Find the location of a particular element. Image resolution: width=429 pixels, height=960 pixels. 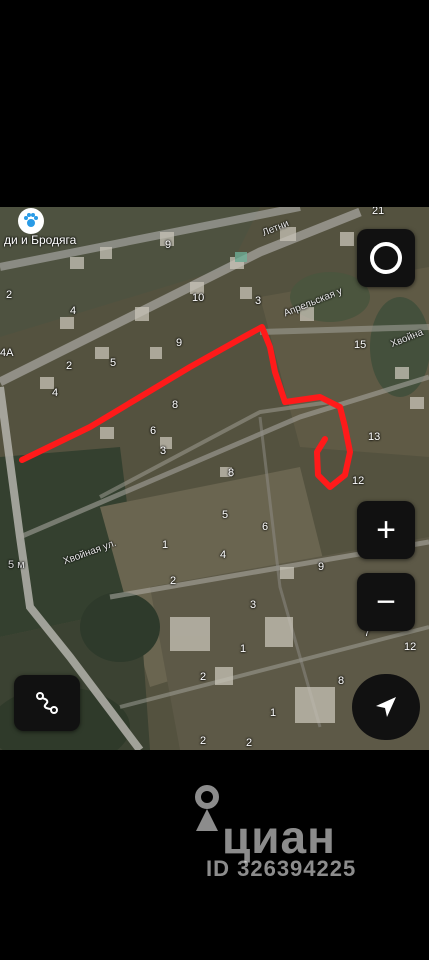

zoom-out-button: − is located at coordinates (386, 602).